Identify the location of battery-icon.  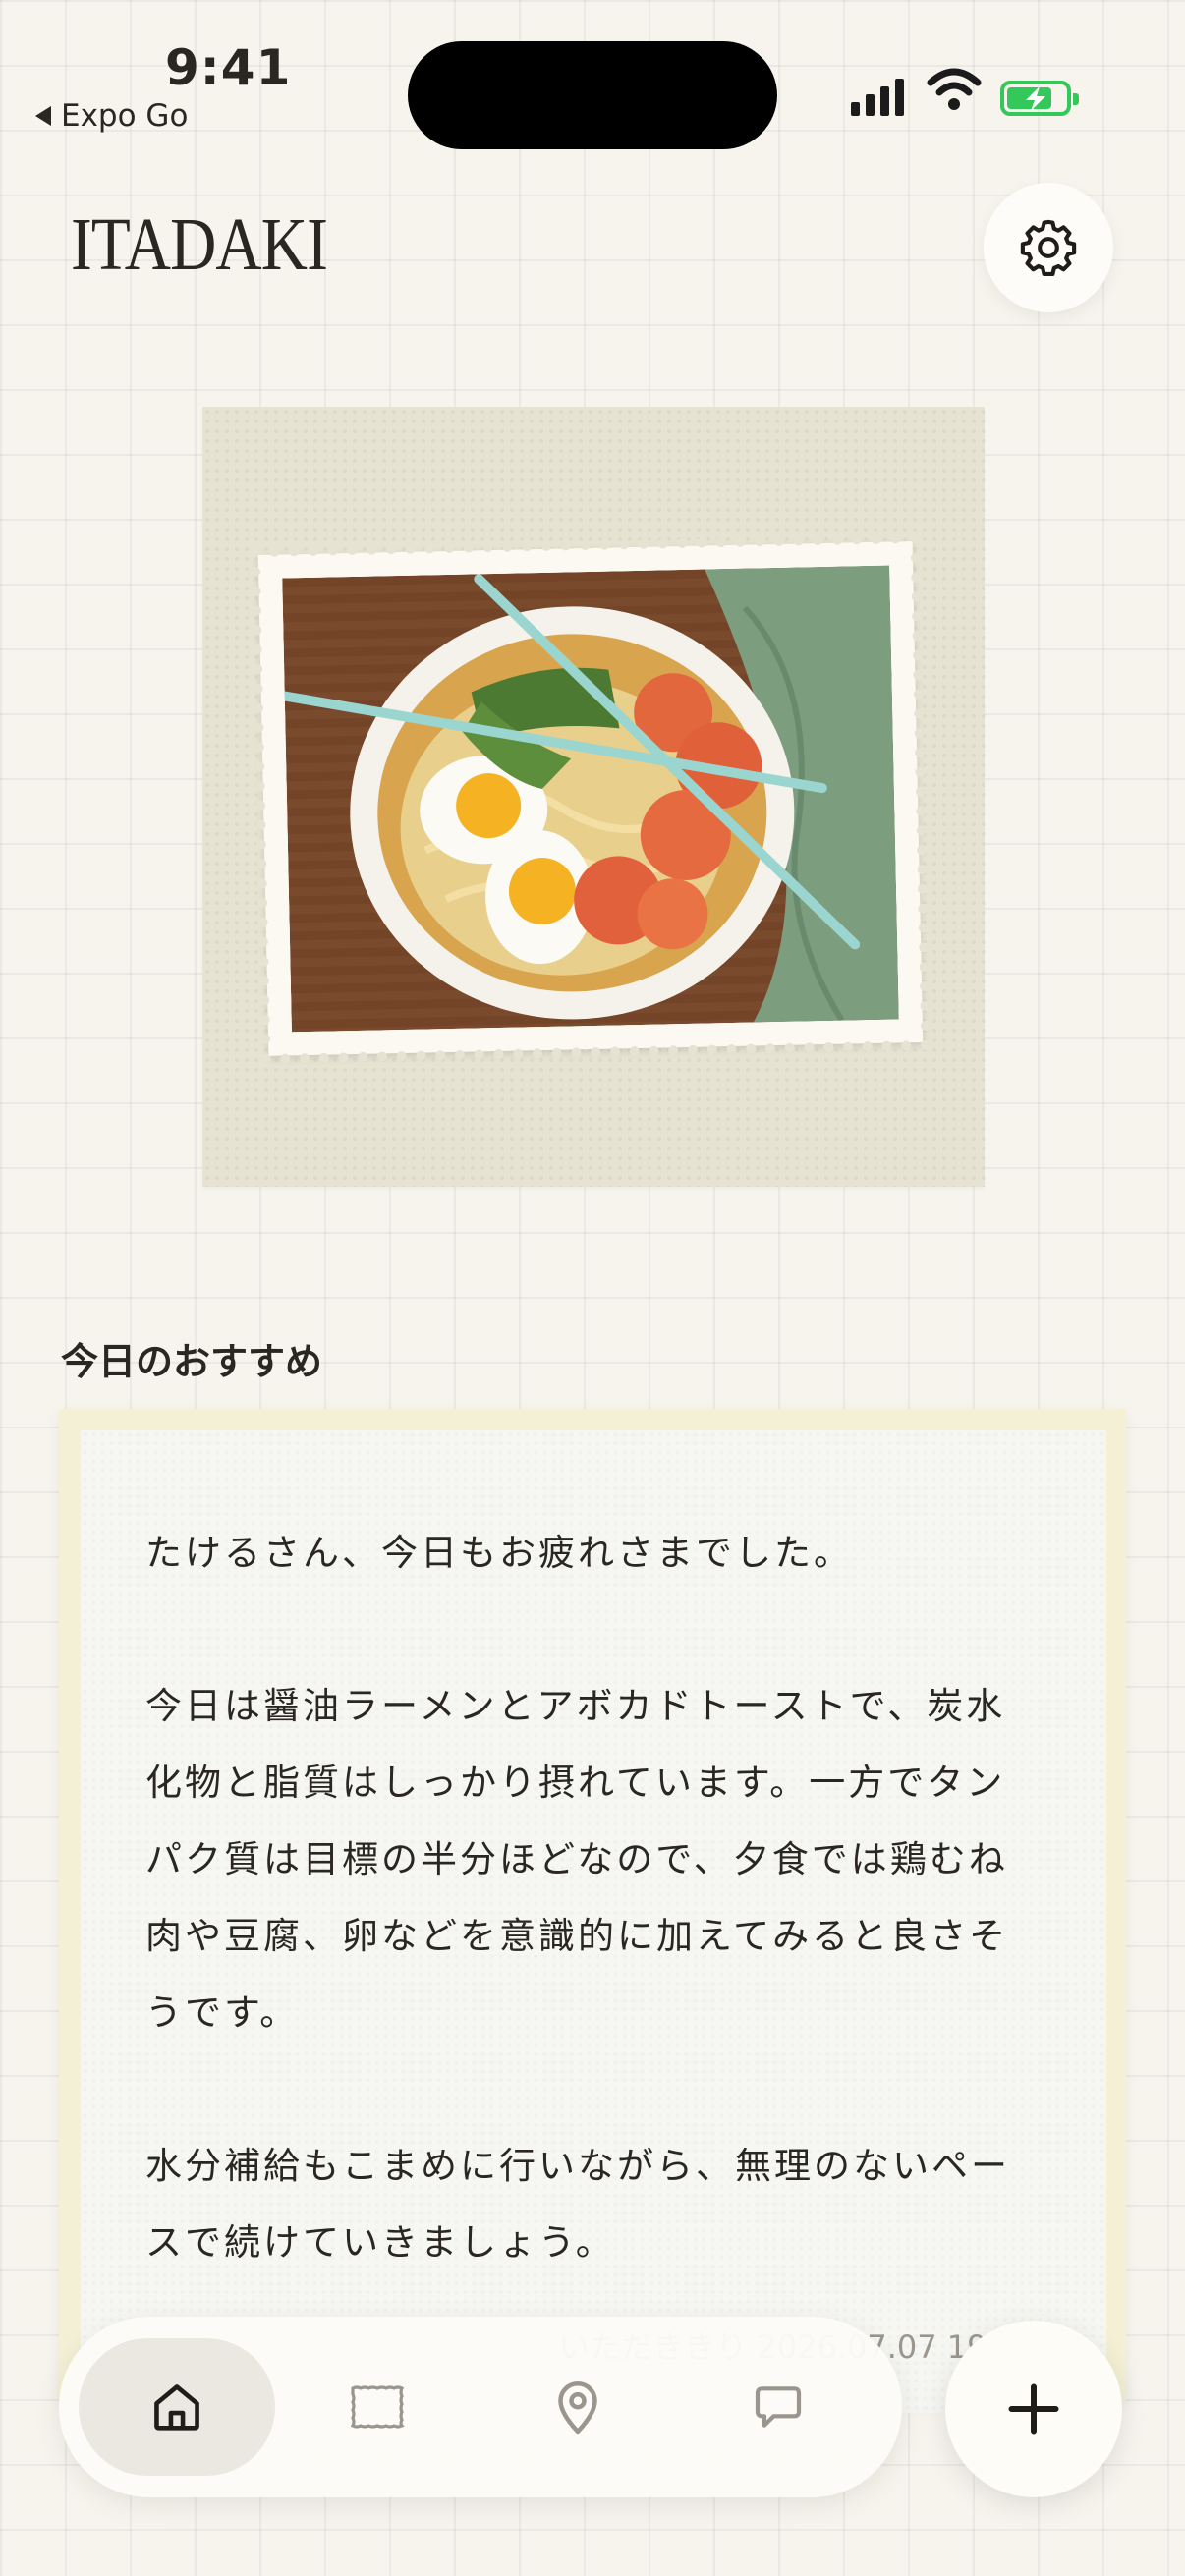
(1040, 98).